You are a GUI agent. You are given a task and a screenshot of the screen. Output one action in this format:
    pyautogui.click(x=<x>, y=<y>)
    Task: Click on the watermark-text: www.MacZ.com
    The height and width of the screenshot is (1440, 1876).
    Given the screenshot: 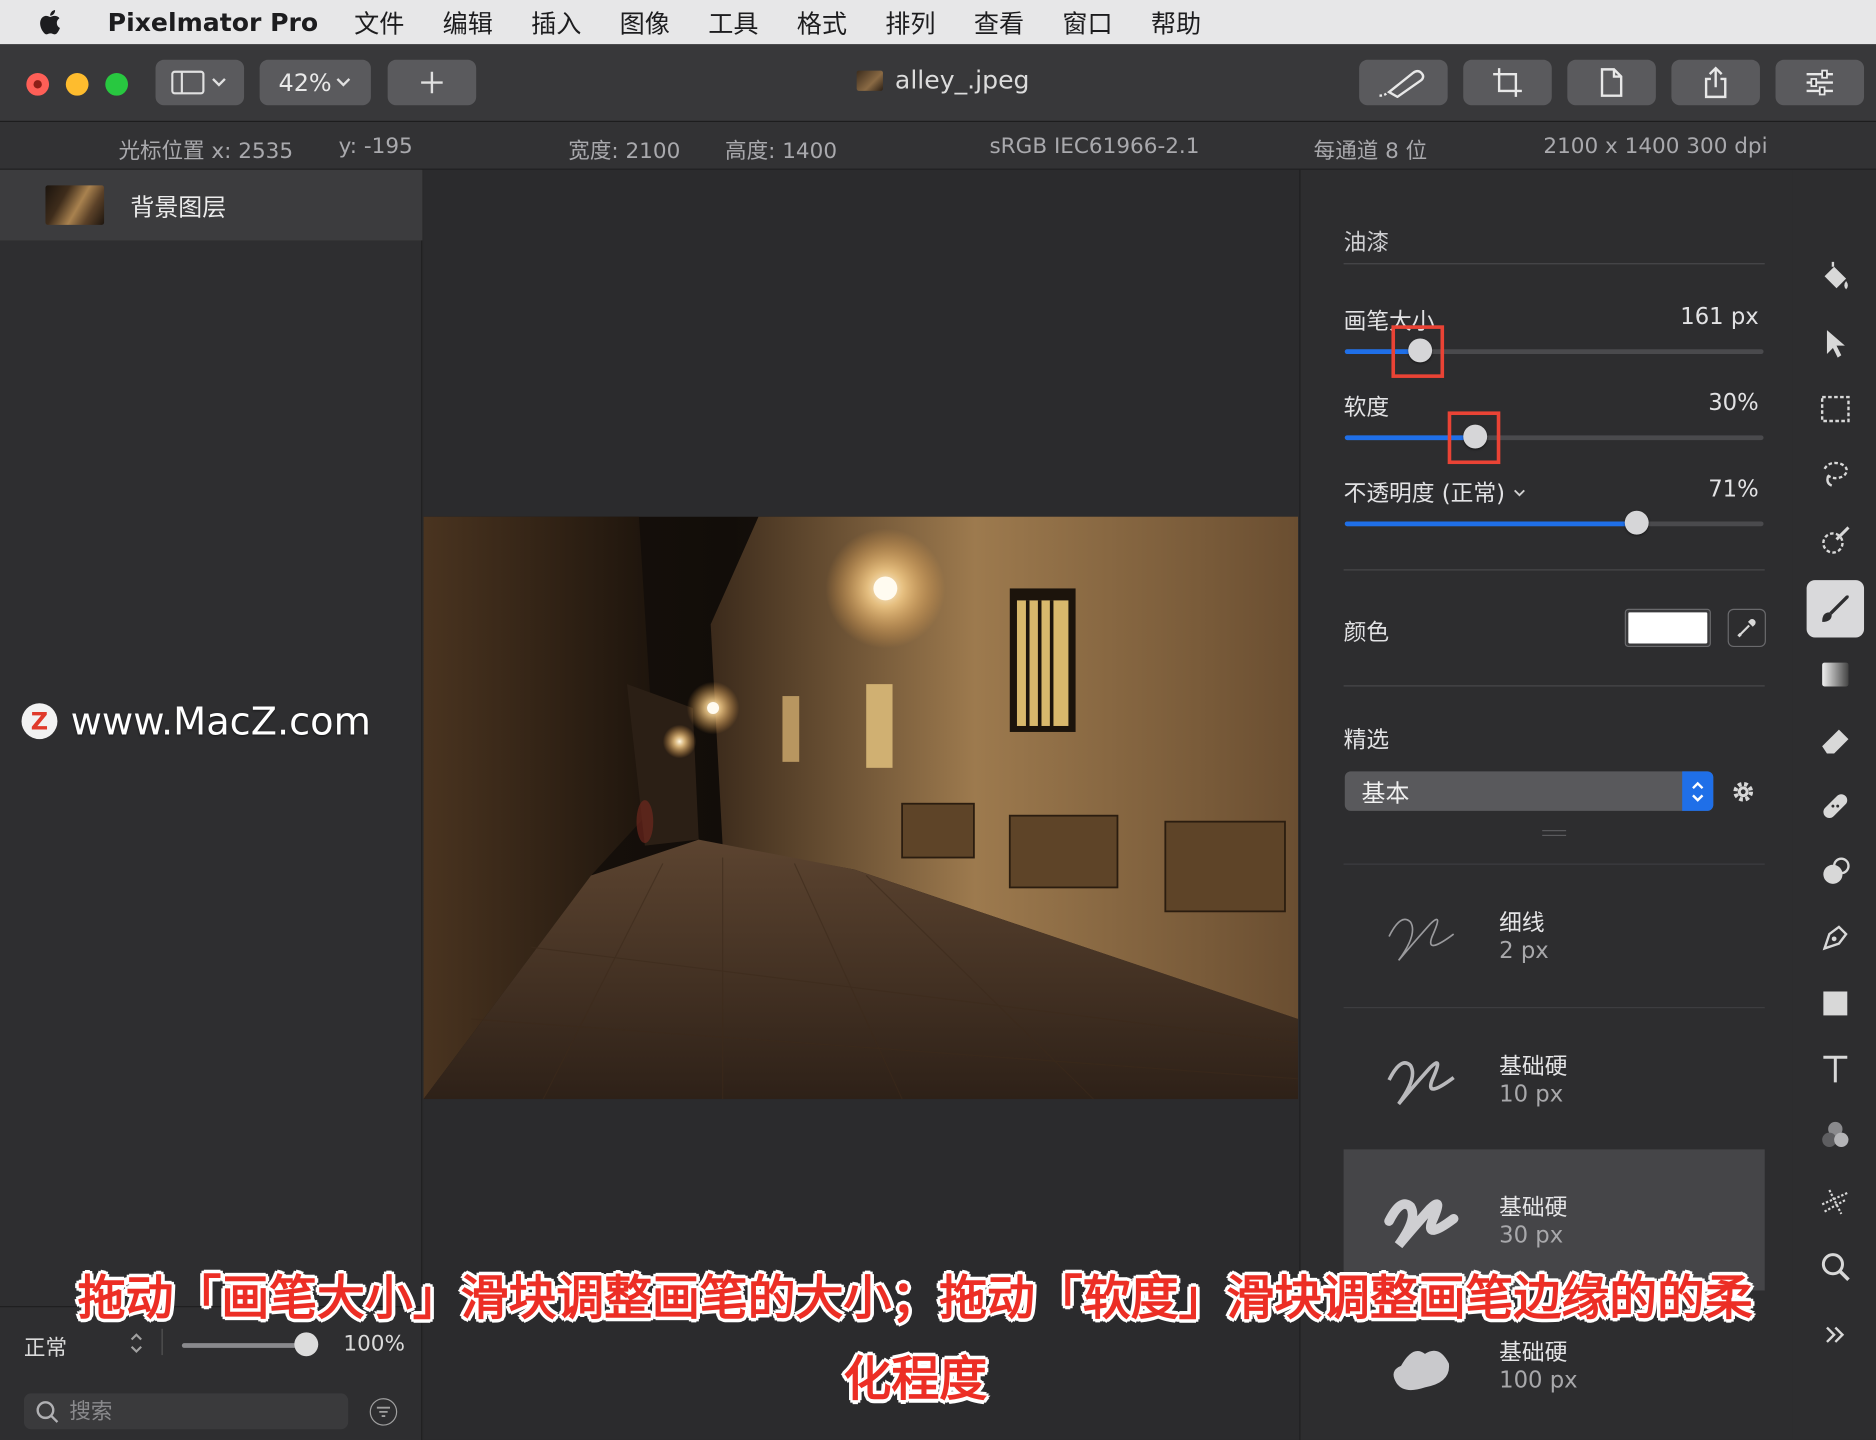 What is the action you would take?
    pyautogui.click(x=220, y=721)
    